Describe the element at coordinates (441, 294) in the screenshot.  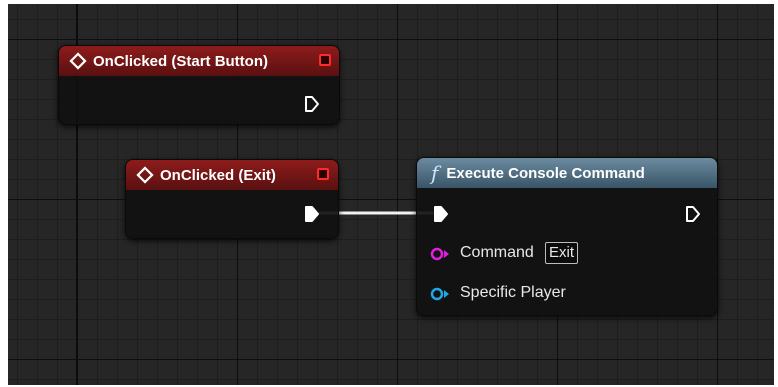
I see `specific-player-object-pin` at that location.